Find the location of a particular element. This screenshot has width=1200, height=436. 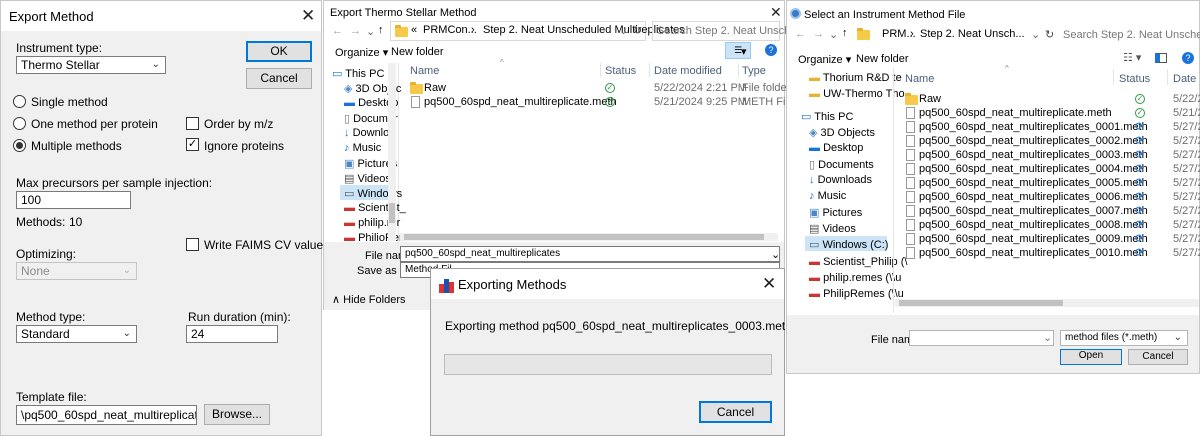

ignore-proteins-checkbox: ✓ is located at coordinates (192, 144).